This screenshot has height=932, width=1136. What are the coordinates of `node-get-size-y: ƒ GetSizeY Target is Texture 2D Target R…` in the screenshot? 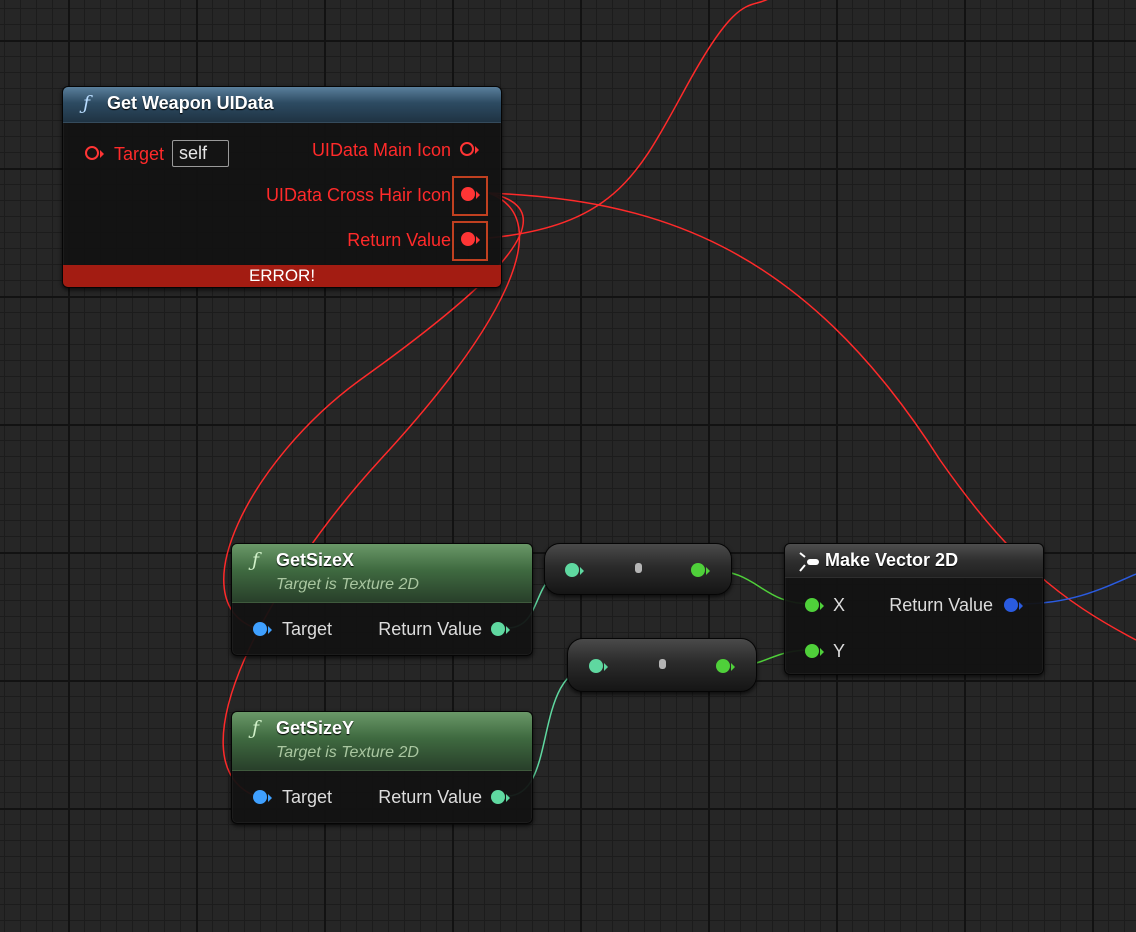 It's located at (382, 767).